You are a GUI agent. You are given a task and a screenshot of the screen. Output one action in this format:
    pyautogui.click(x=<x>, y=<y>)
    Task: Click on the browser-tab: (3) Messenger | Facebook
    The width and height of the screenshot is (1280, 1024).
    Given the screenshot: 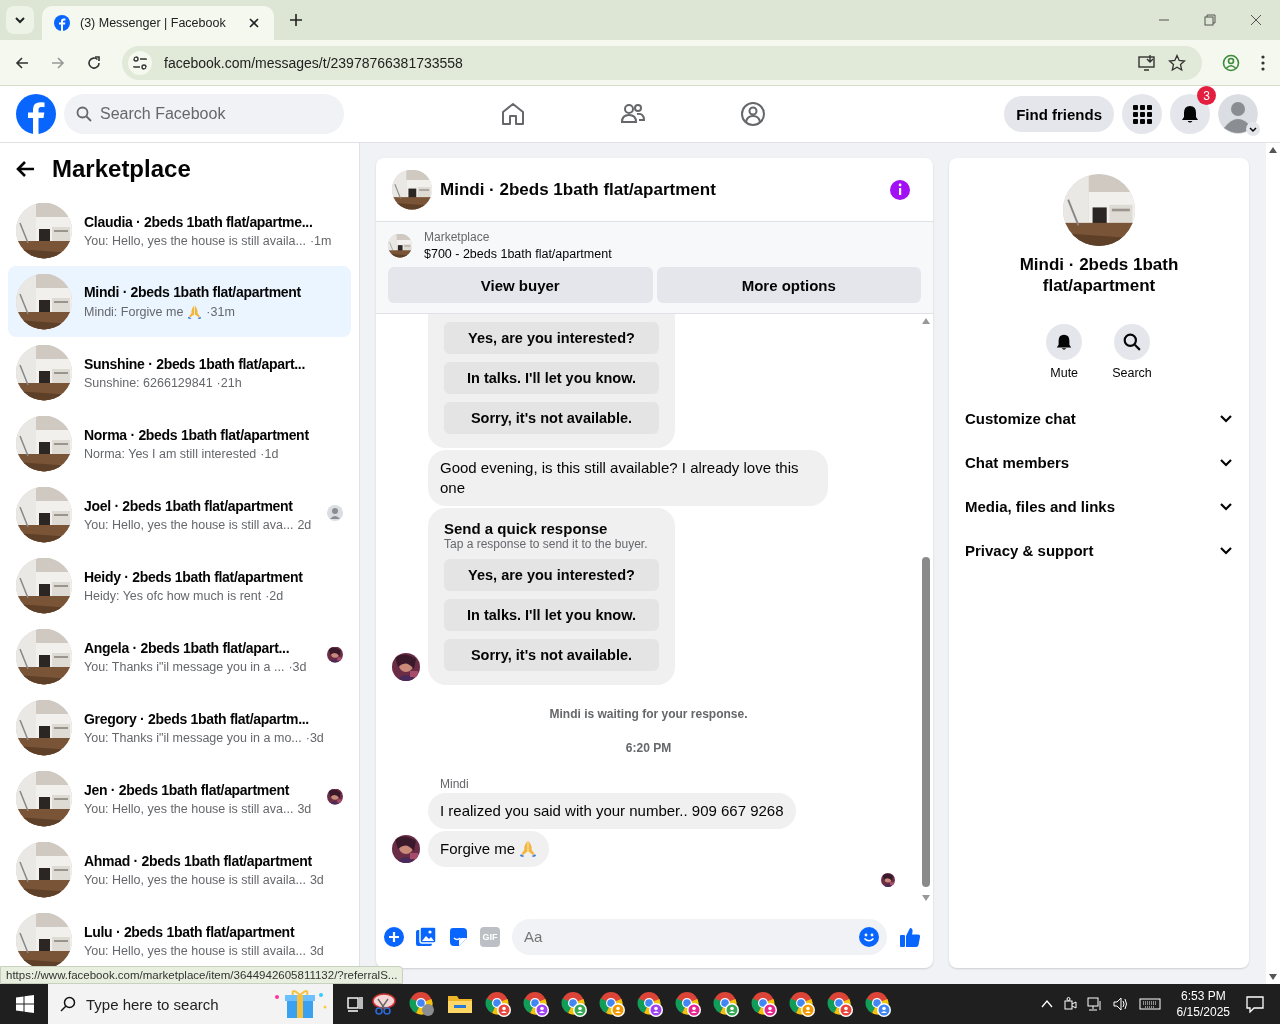 What is the action you would take?
    pyautogui.click(x=158, y=23)
    